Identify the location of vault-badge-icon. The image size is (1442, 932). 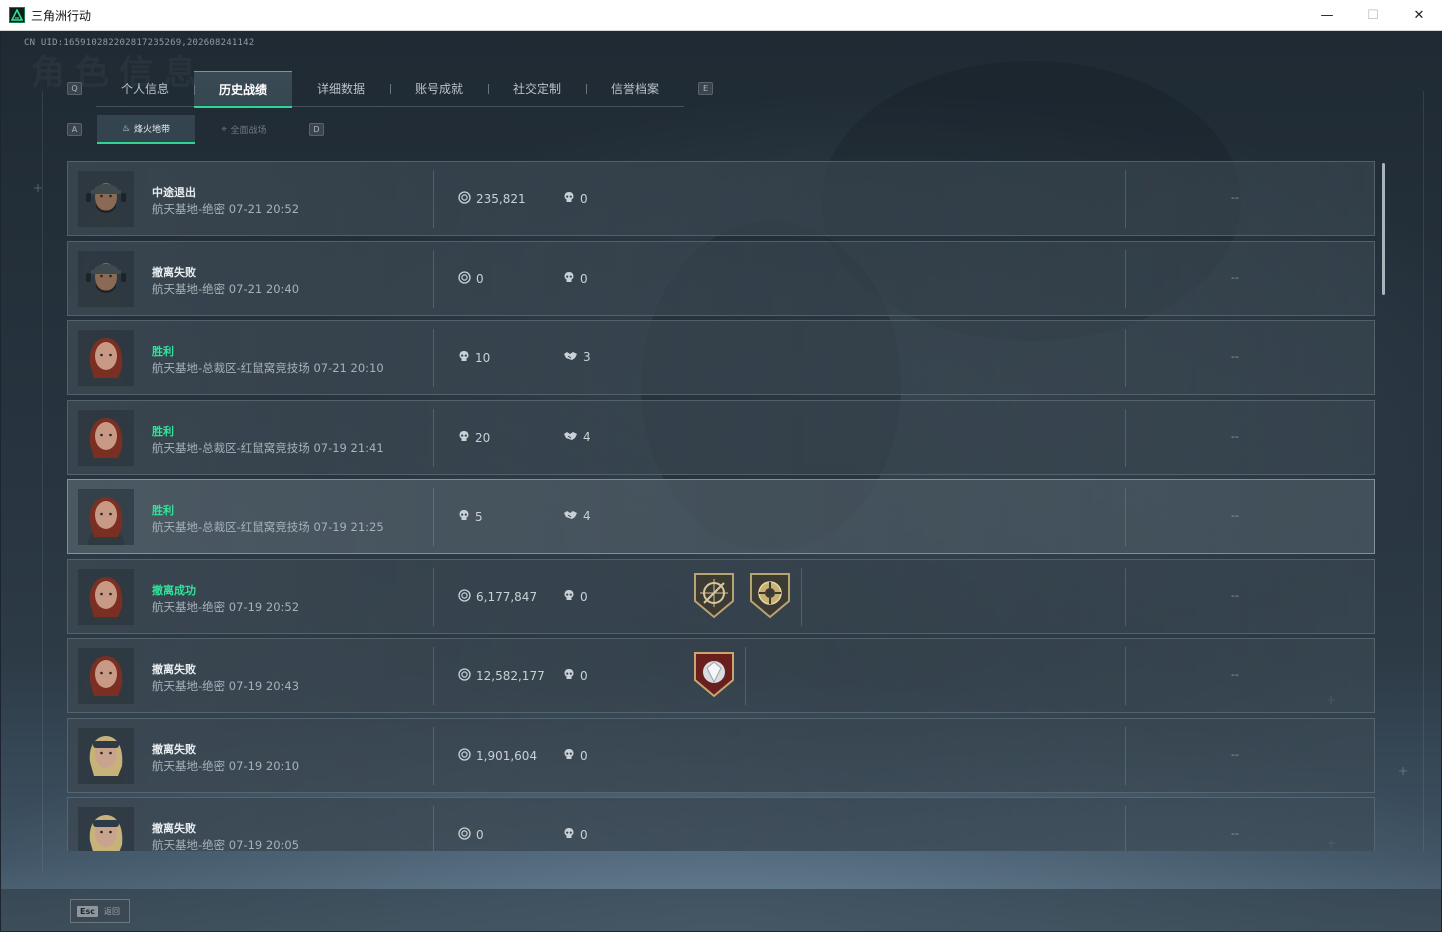
(770, 595).